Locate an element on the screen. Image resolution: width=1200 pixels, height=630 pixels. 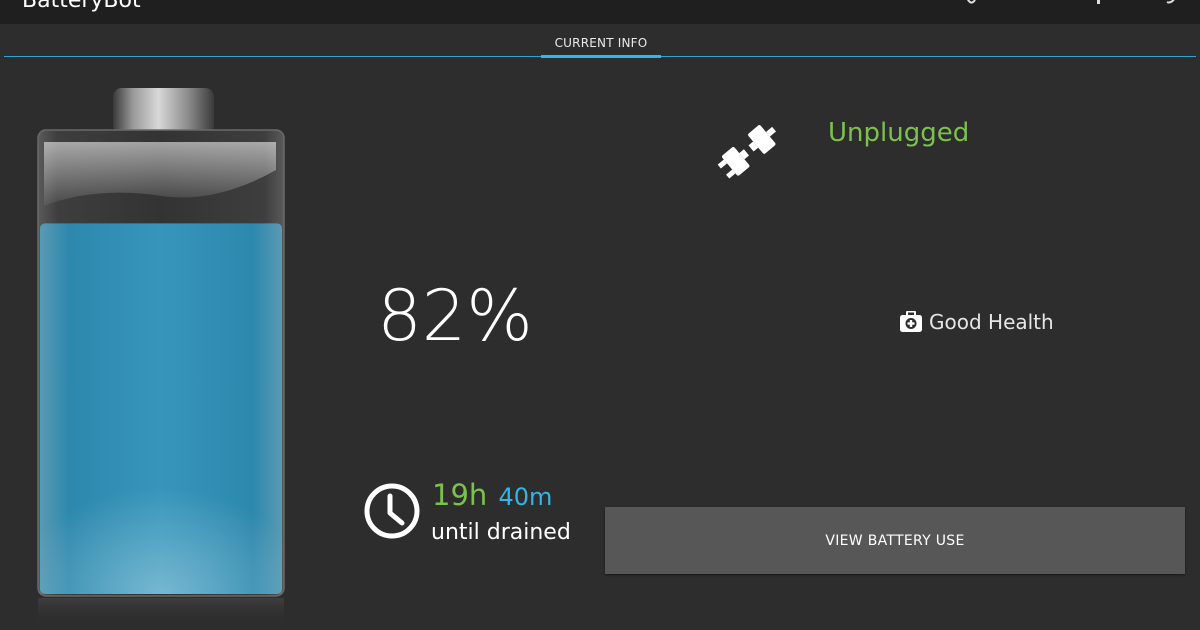
battery-percentage: 82% is located at coordinates (455, 316).